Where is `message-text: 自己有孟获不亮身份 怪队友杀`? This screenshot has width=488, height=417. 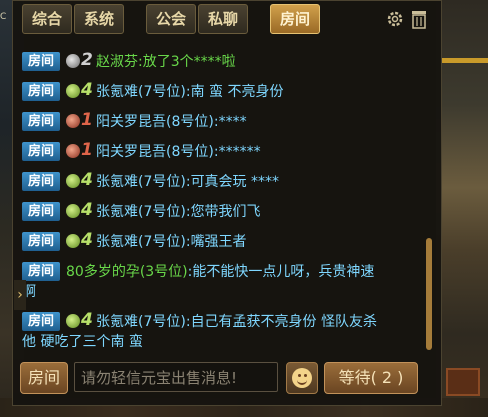 message-text: 自己有孟获不亮身份 怪队友杀 is located at coordinates (284, 322).